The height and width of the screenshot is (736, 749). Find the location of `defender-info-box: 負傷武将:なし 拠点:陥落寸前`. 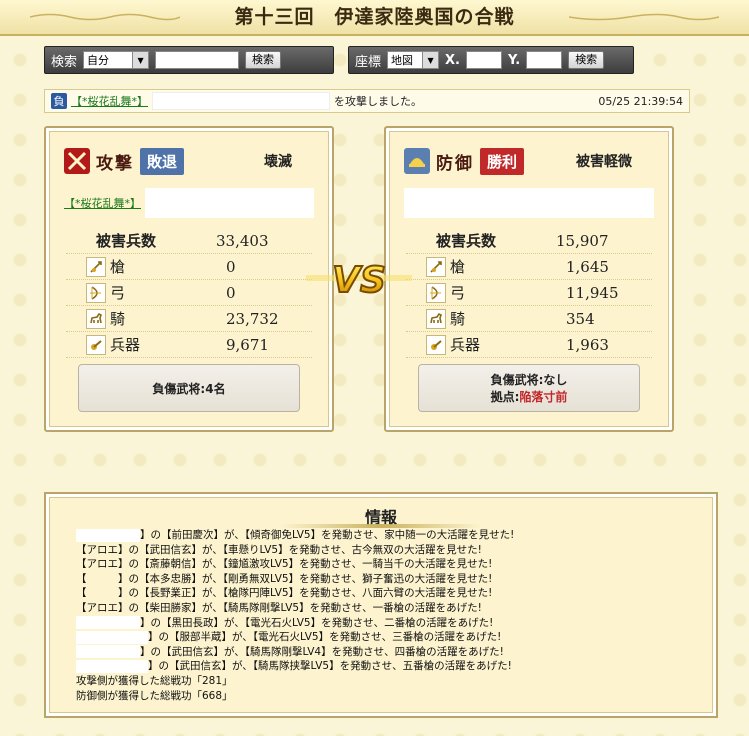

defender-info-box: 負傷武将:なし 拠点:陥落寸前 is located at coordinates (529, 388).